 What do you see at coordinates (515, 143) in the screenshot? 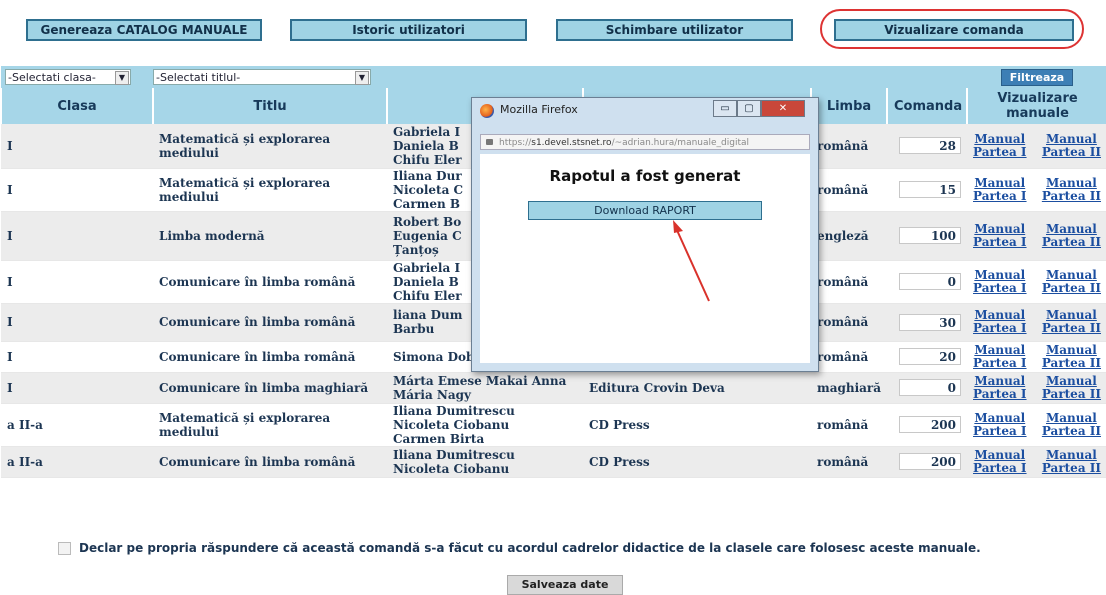
I see `url-prefix: https://` at bounding box center [515, 143].